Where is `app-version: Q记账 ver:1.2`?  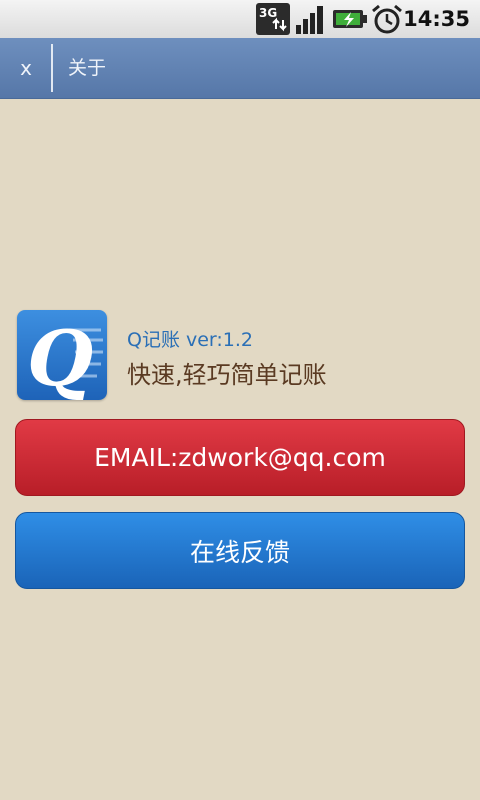 app-version: Q记账 ver:1.2 is located at coordinates (190, 340).